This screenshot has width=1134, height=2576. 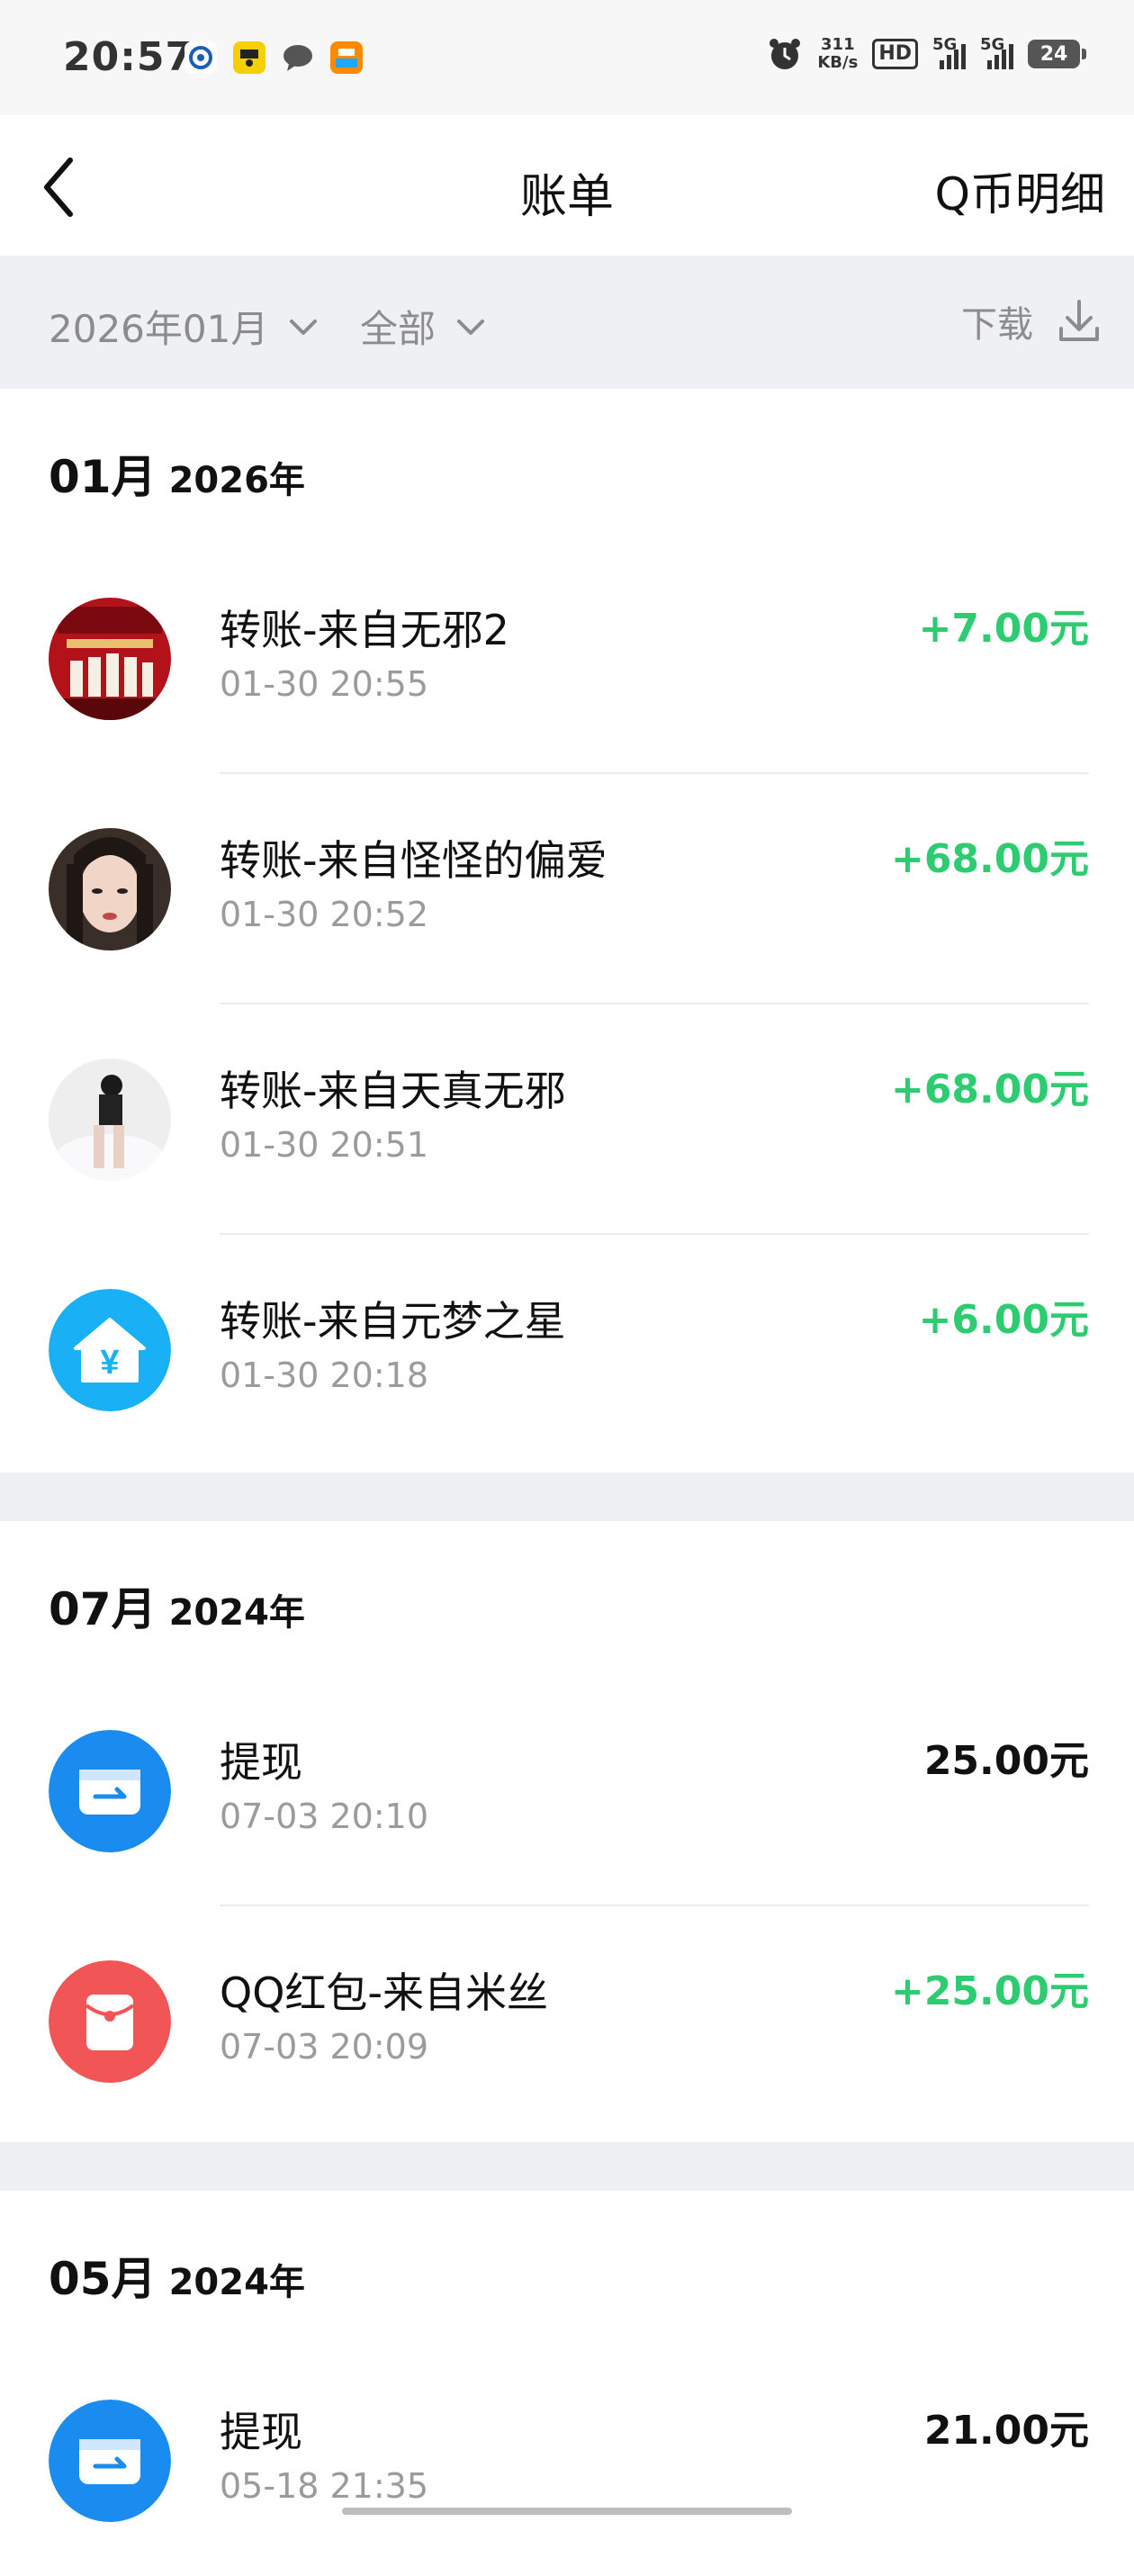 What do you see at coordinates (128, 57) in the screenshot?
I see `status-time: 20:57` at bounding box center [128, 57].